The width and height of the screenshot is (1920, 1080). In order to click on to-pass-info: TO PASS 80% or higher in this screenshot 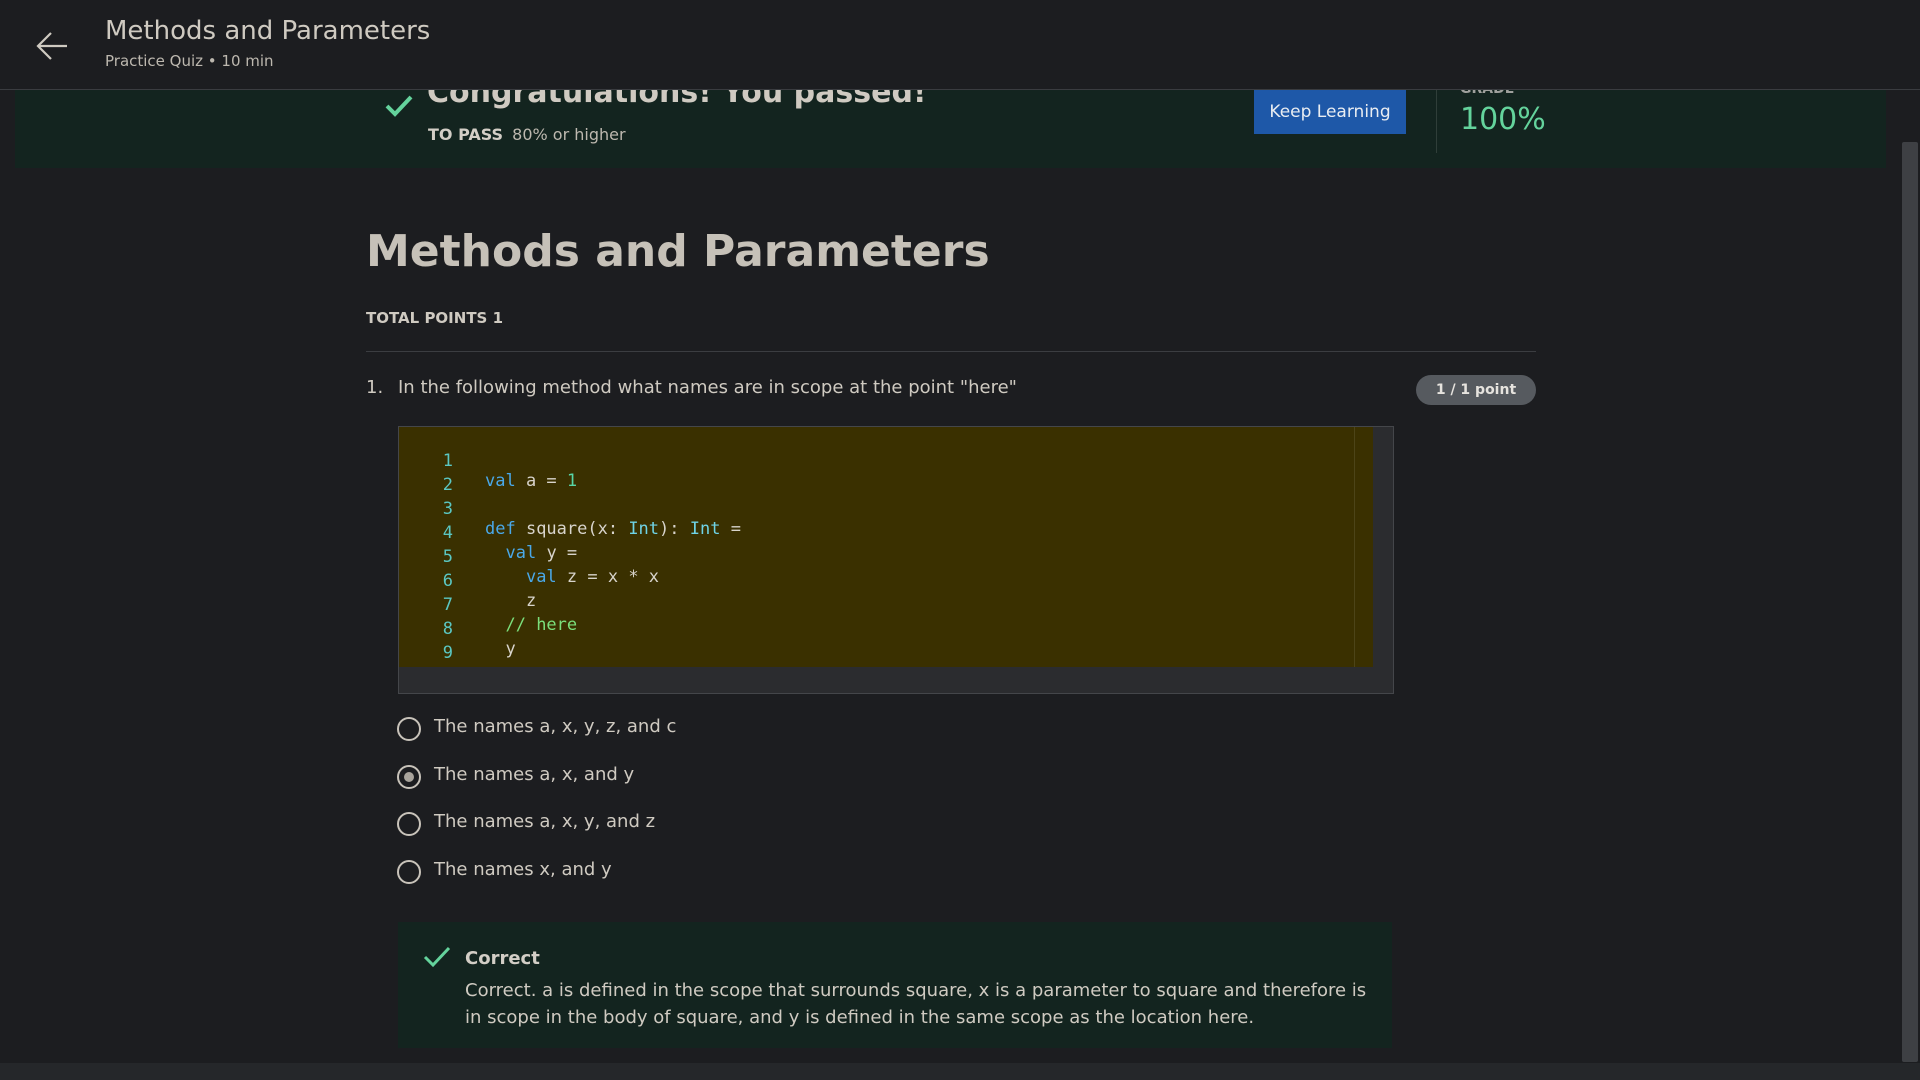, I will do `click(527, 134)`.